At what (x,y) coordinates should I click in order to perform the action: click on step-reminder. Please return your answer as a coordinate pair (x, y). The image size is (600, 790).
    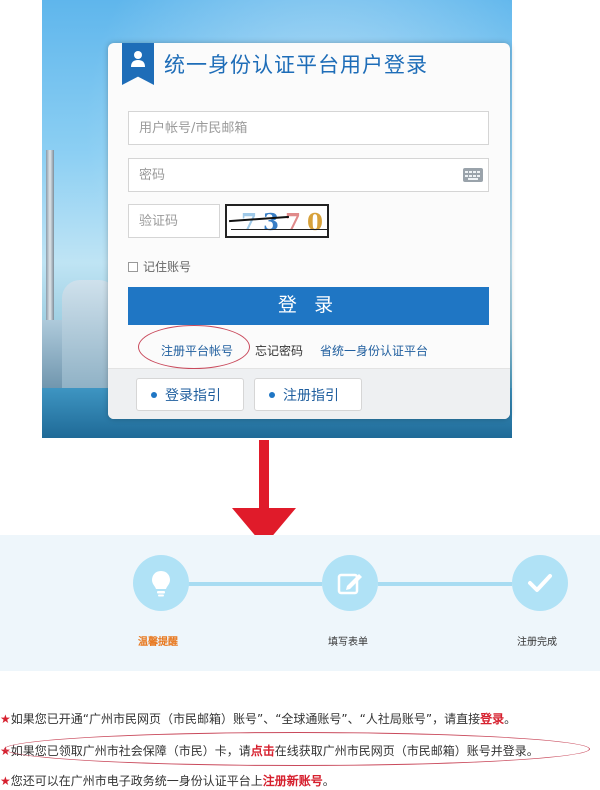
    Looking at the image, I should click on (161, 583).